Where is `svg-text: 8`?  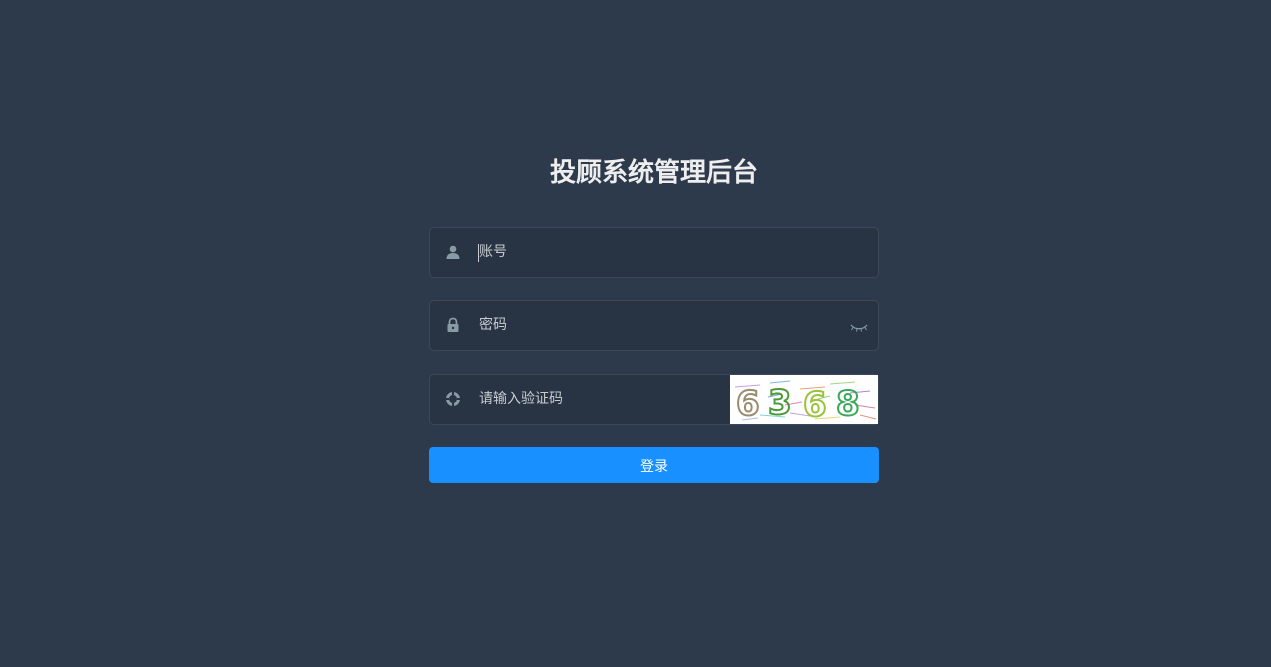
svg-text: 8 is located at coordinates (848, 404).